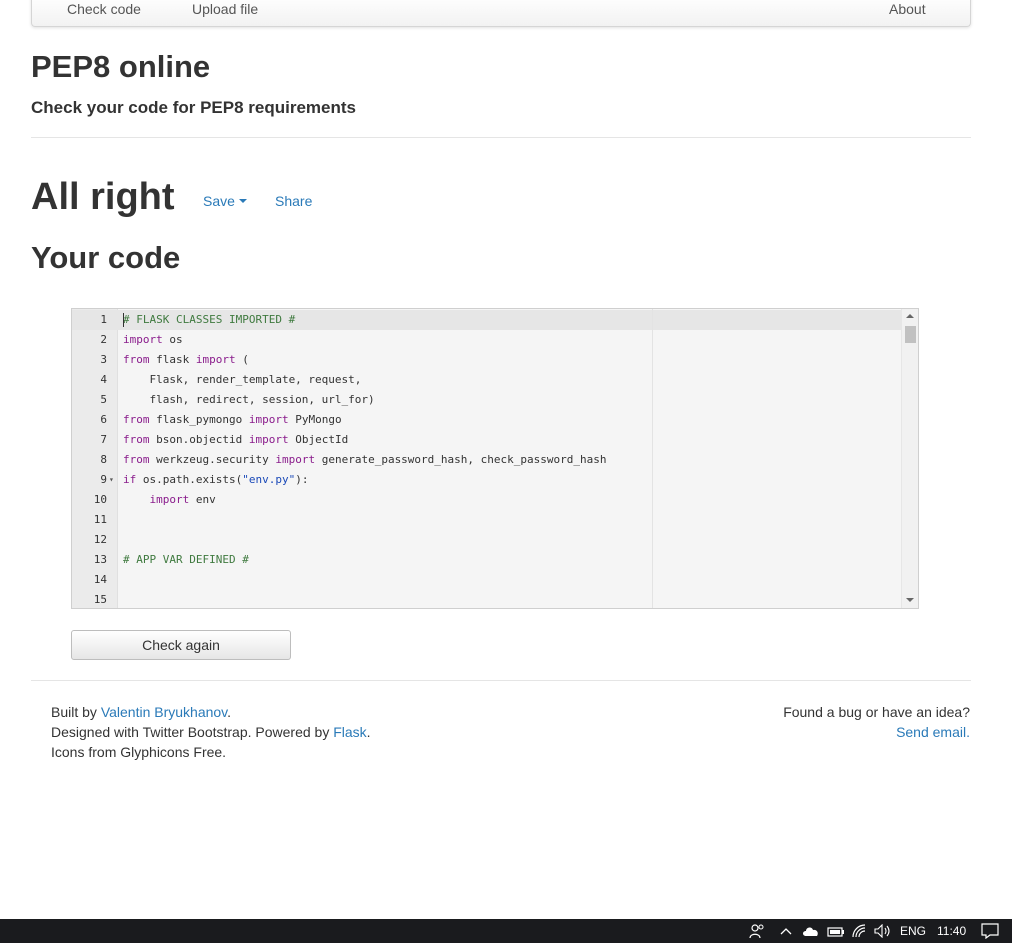 The height and width of the screenshot is (943, 1012). Describe the element at coordinates (106, 257) in the screenshot. I see `code-section-title: Your code` at that location.